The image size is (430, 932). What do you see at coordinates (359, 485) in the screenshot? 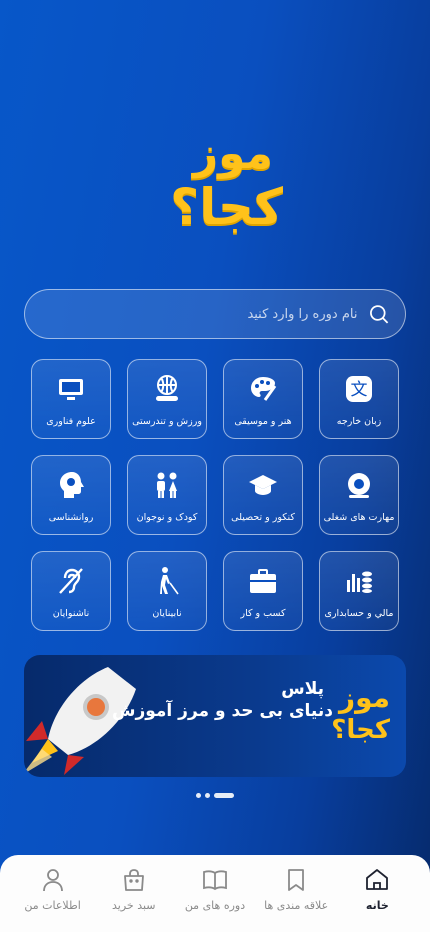
I see `gear-skill-icon` at bounding box center [359, 485].